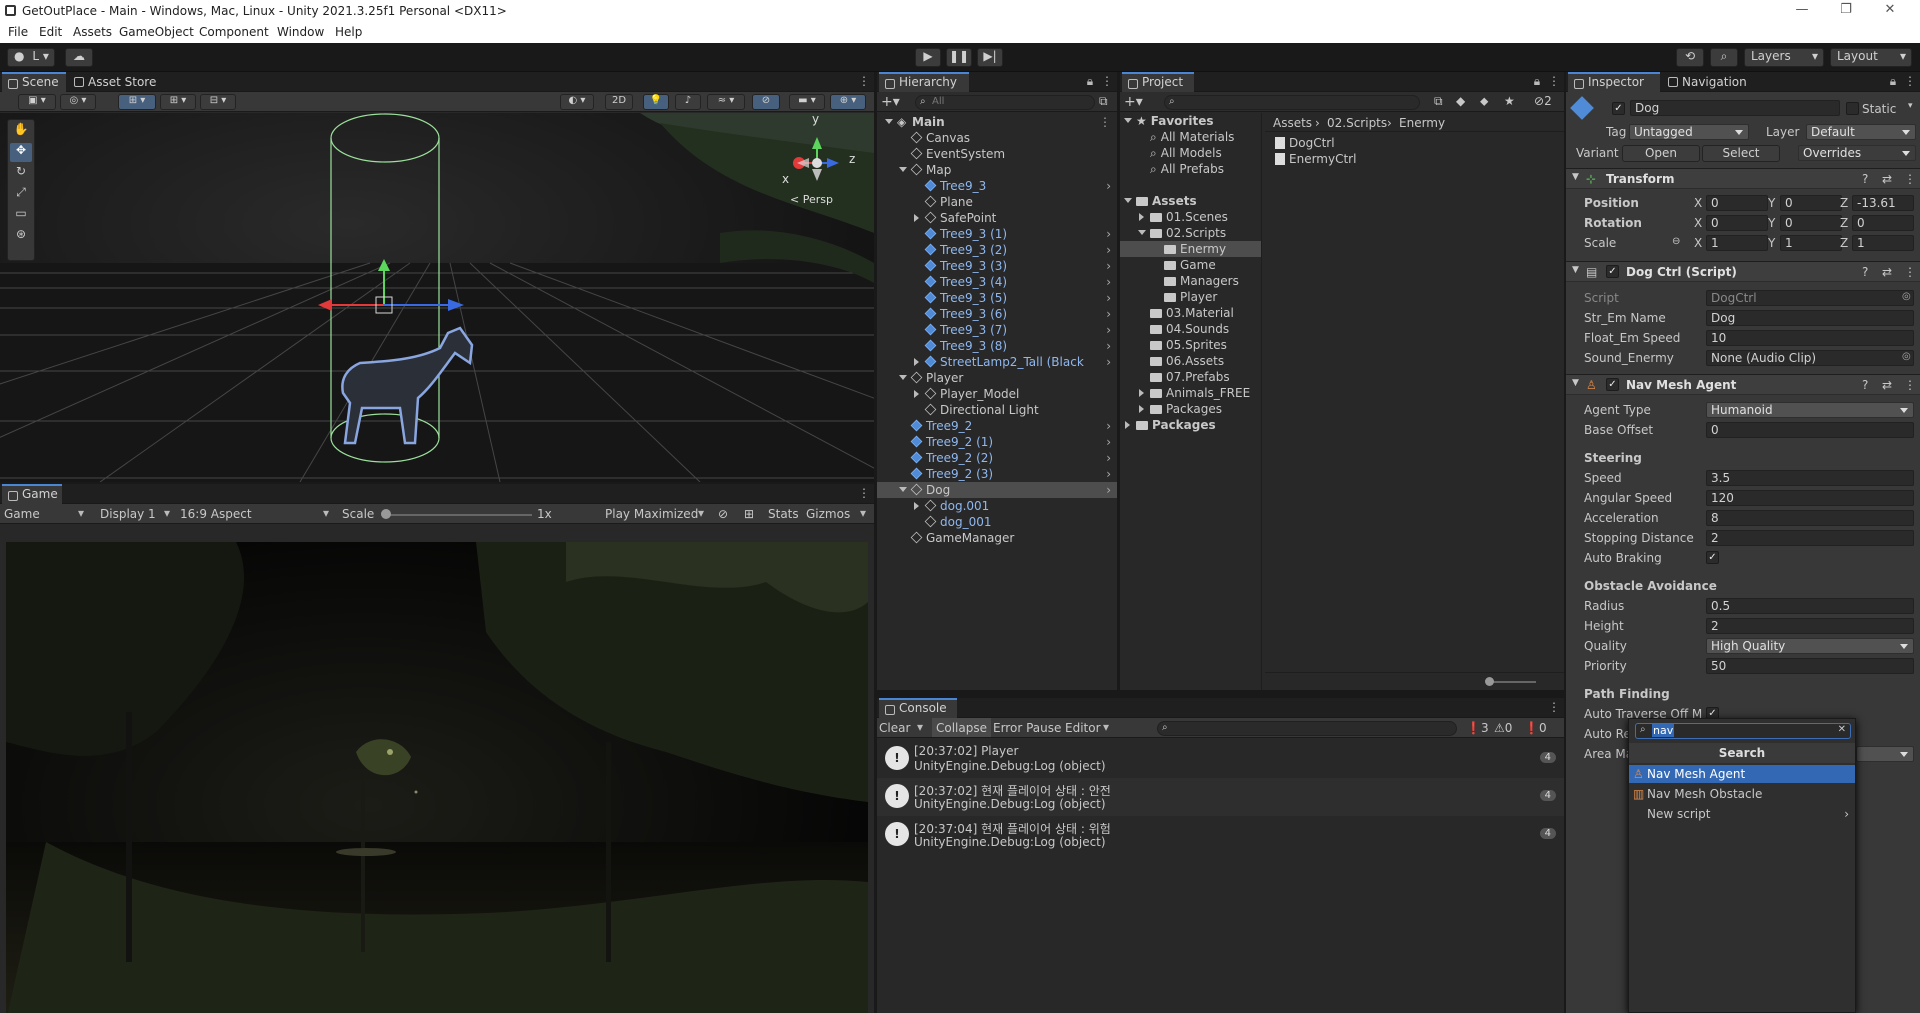  Describe the element at coordinates (178, 102) in the screenshot. I see `grid-snap-dropdown: ⊞ ▾` at that location.